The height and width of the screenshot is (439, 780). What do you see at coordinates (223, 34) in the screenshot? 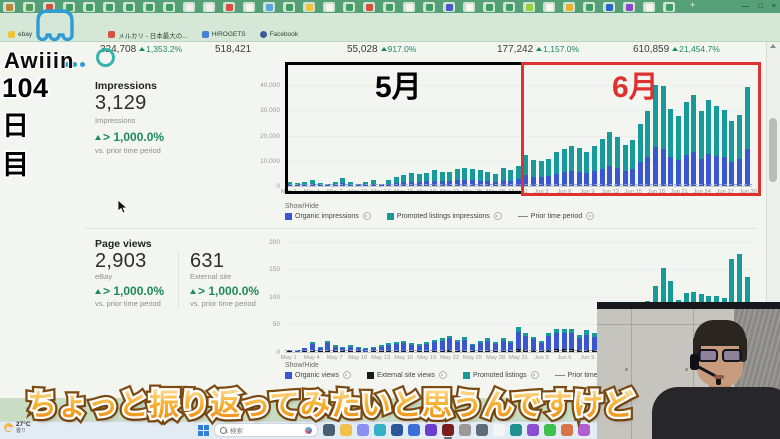
I see `bookmark-hirogets: HIROGETS` at bounding box center [223, 34].